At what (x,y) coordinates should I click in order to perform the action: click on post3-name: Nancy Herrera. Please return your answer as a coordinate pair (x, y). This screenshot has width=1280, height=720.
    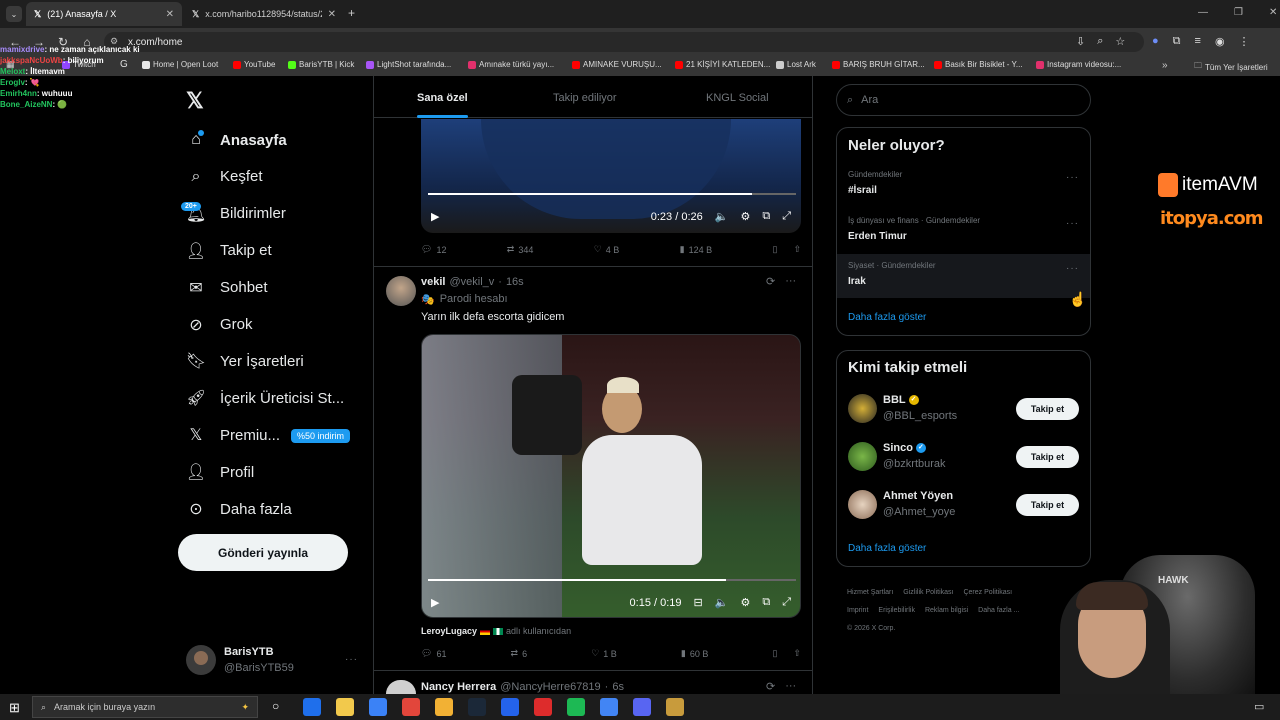
    Looking at the image, I should click on (458, 687).